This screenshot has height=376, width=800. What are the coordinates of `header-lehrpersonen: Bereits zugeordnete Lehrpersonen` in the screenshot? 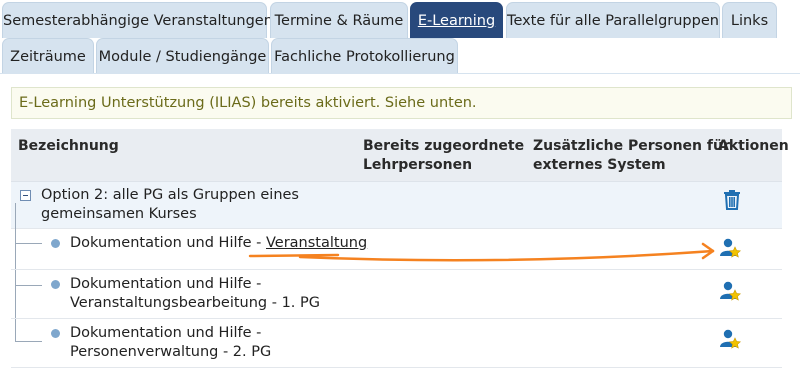 It's located at (443, 156).